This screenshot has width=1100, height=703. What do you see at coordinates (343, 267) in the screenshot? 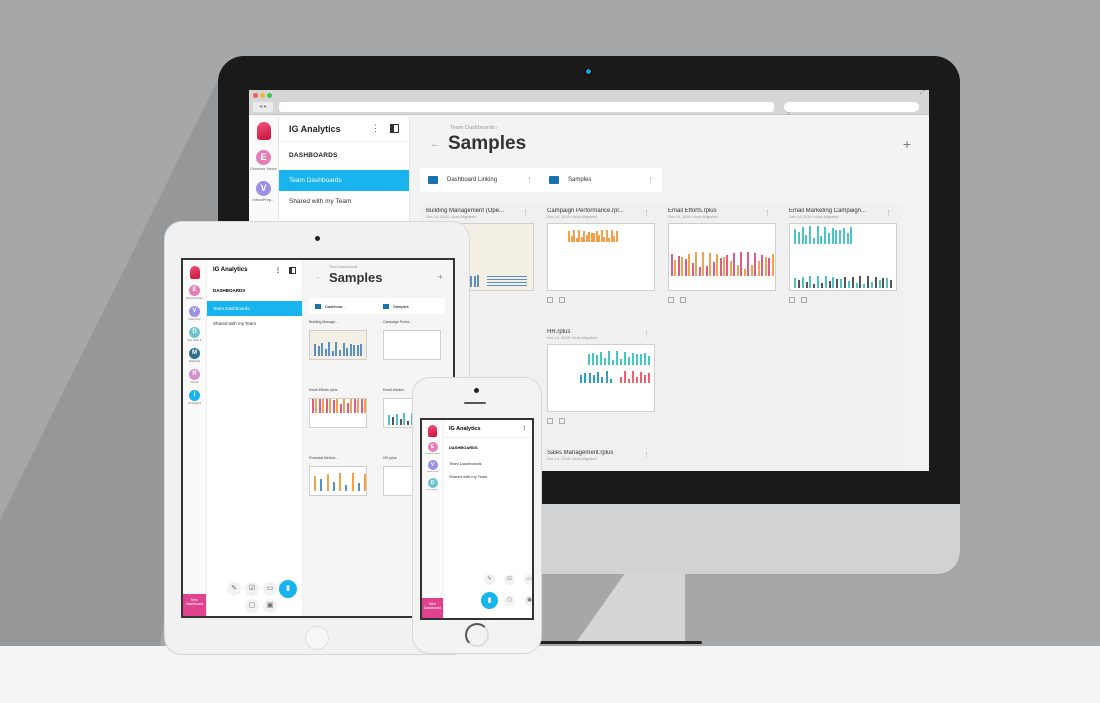
I see `breadcrumb: Team Dashboards` at bounding box center [343, 267].